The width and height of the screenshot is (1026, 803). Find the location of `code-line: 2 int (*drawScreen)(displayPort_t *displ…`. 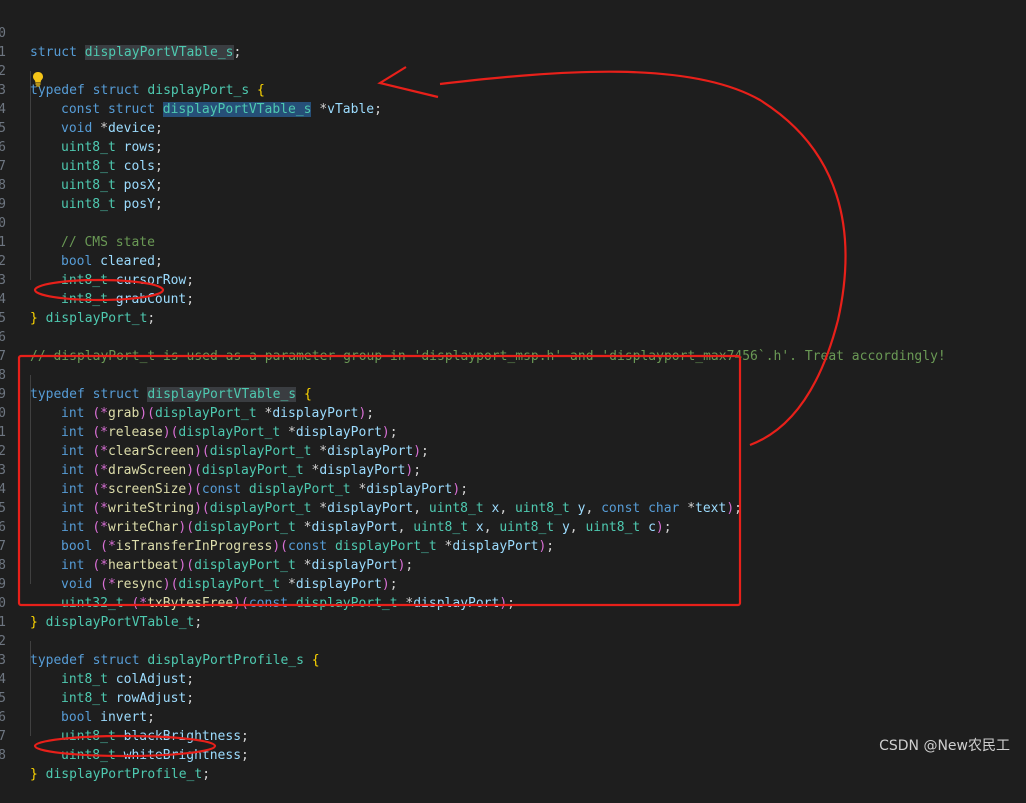

code-line: 2 int (*drawScreen)(displayPort_t *displ… is located at coordinates (513, 450).